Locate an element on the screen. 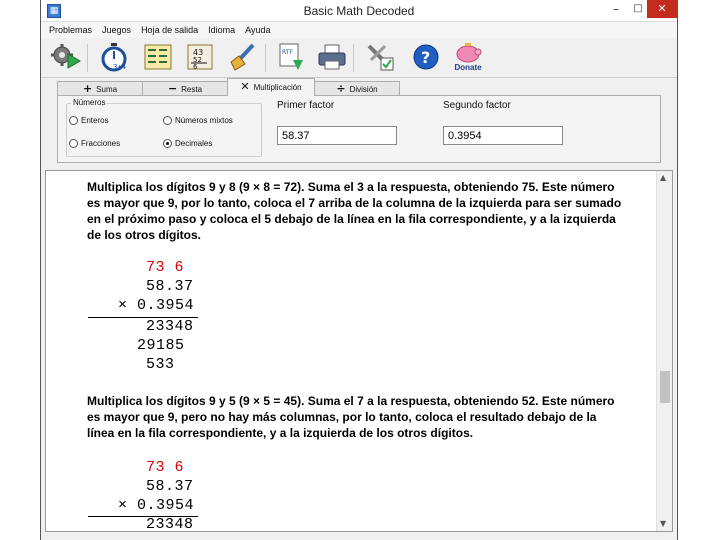 The image size is (720, 540). title-bar: ▦ Basic Math Decoded – □ ✕ is located at coordinates (359, 11).